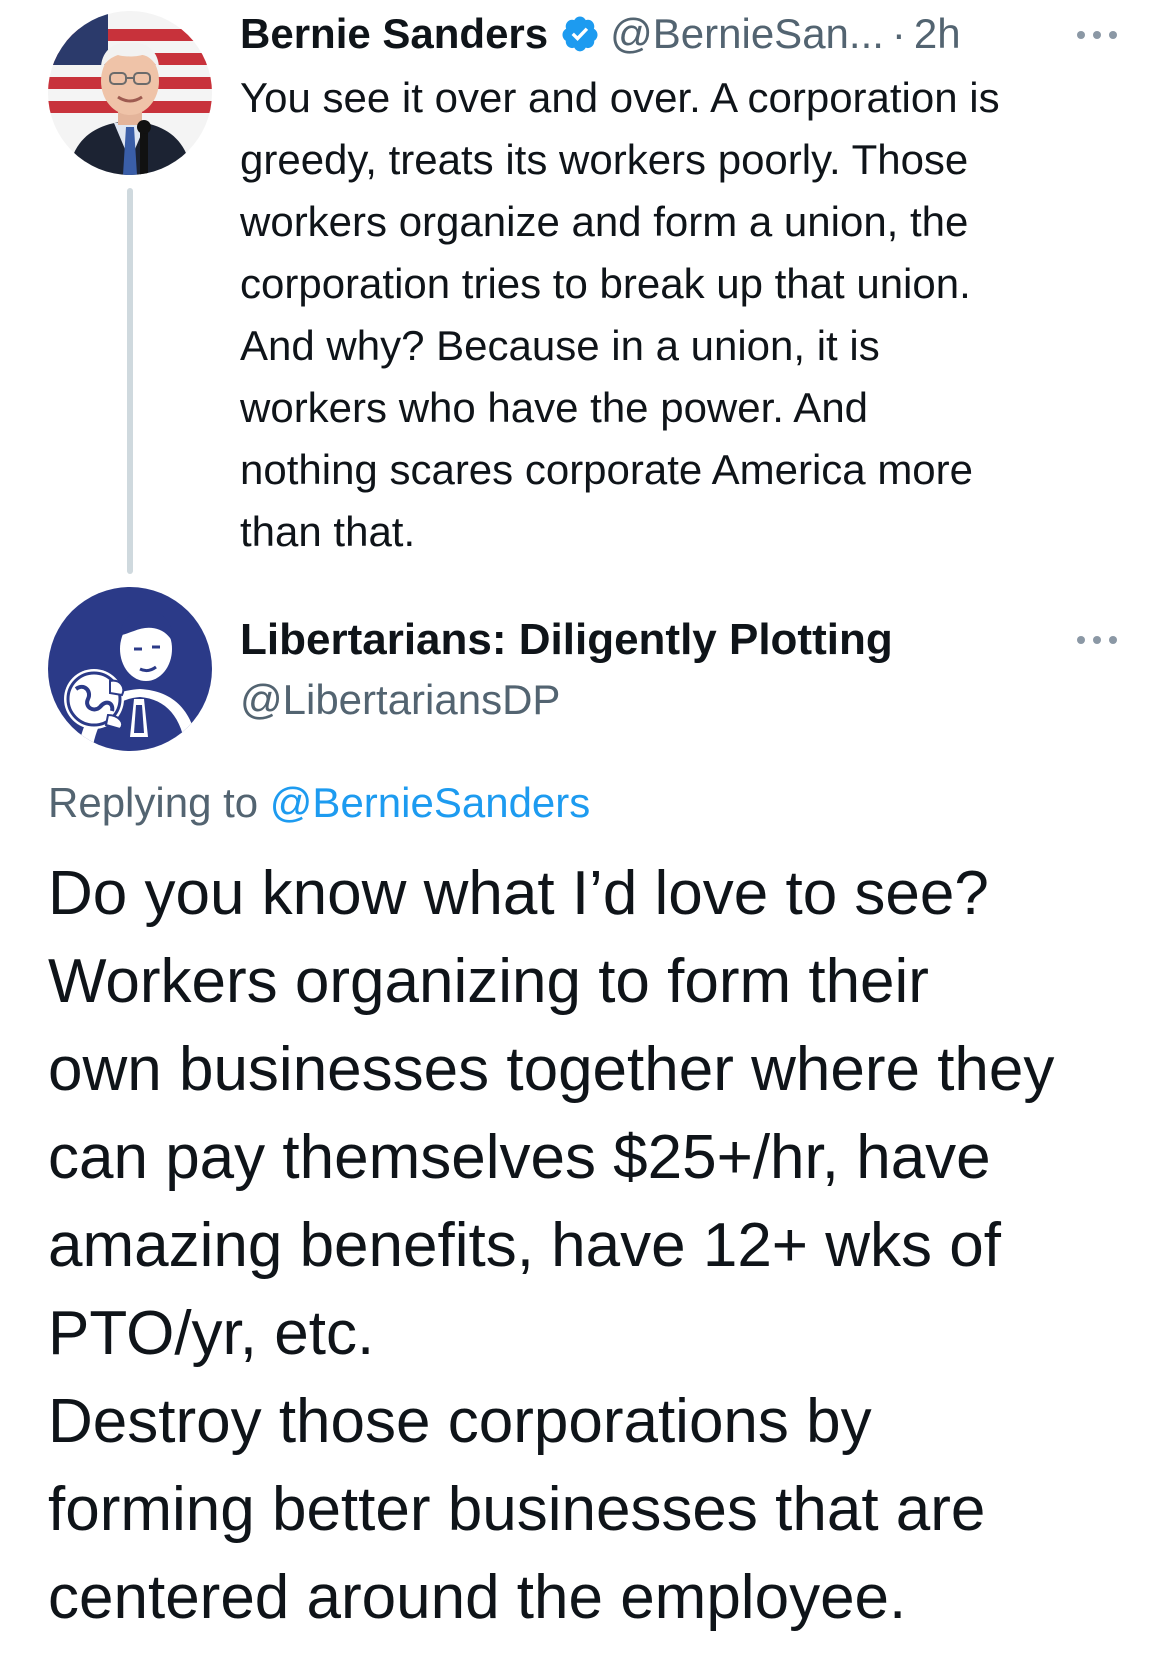  I want to click on replying-to-label: Replying to, so click(153, 802).